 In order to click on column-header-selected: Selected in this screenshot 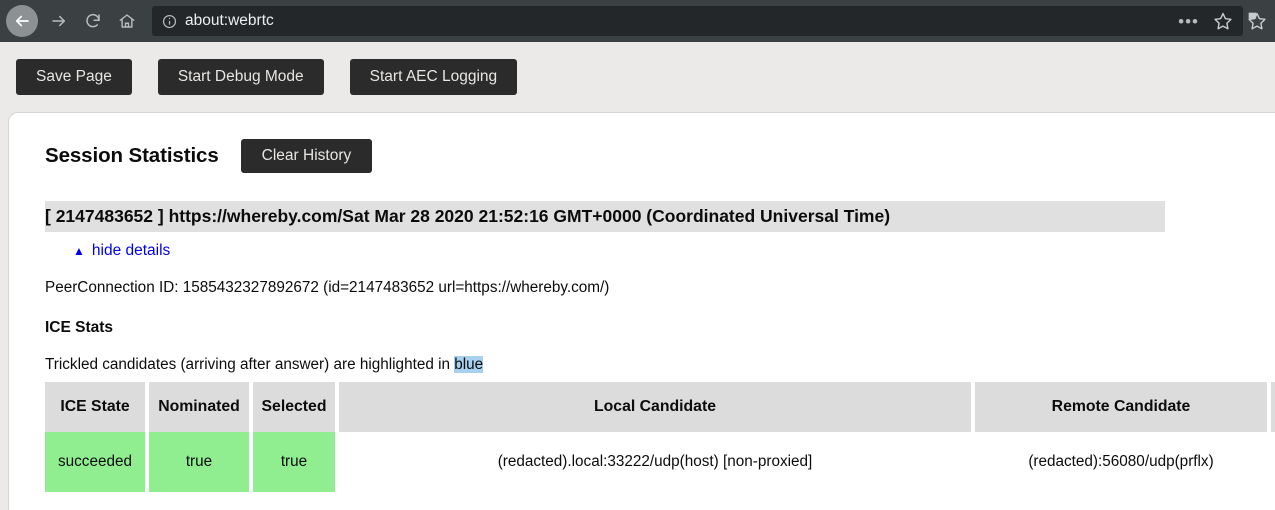, I will do `click(294, 407)`.